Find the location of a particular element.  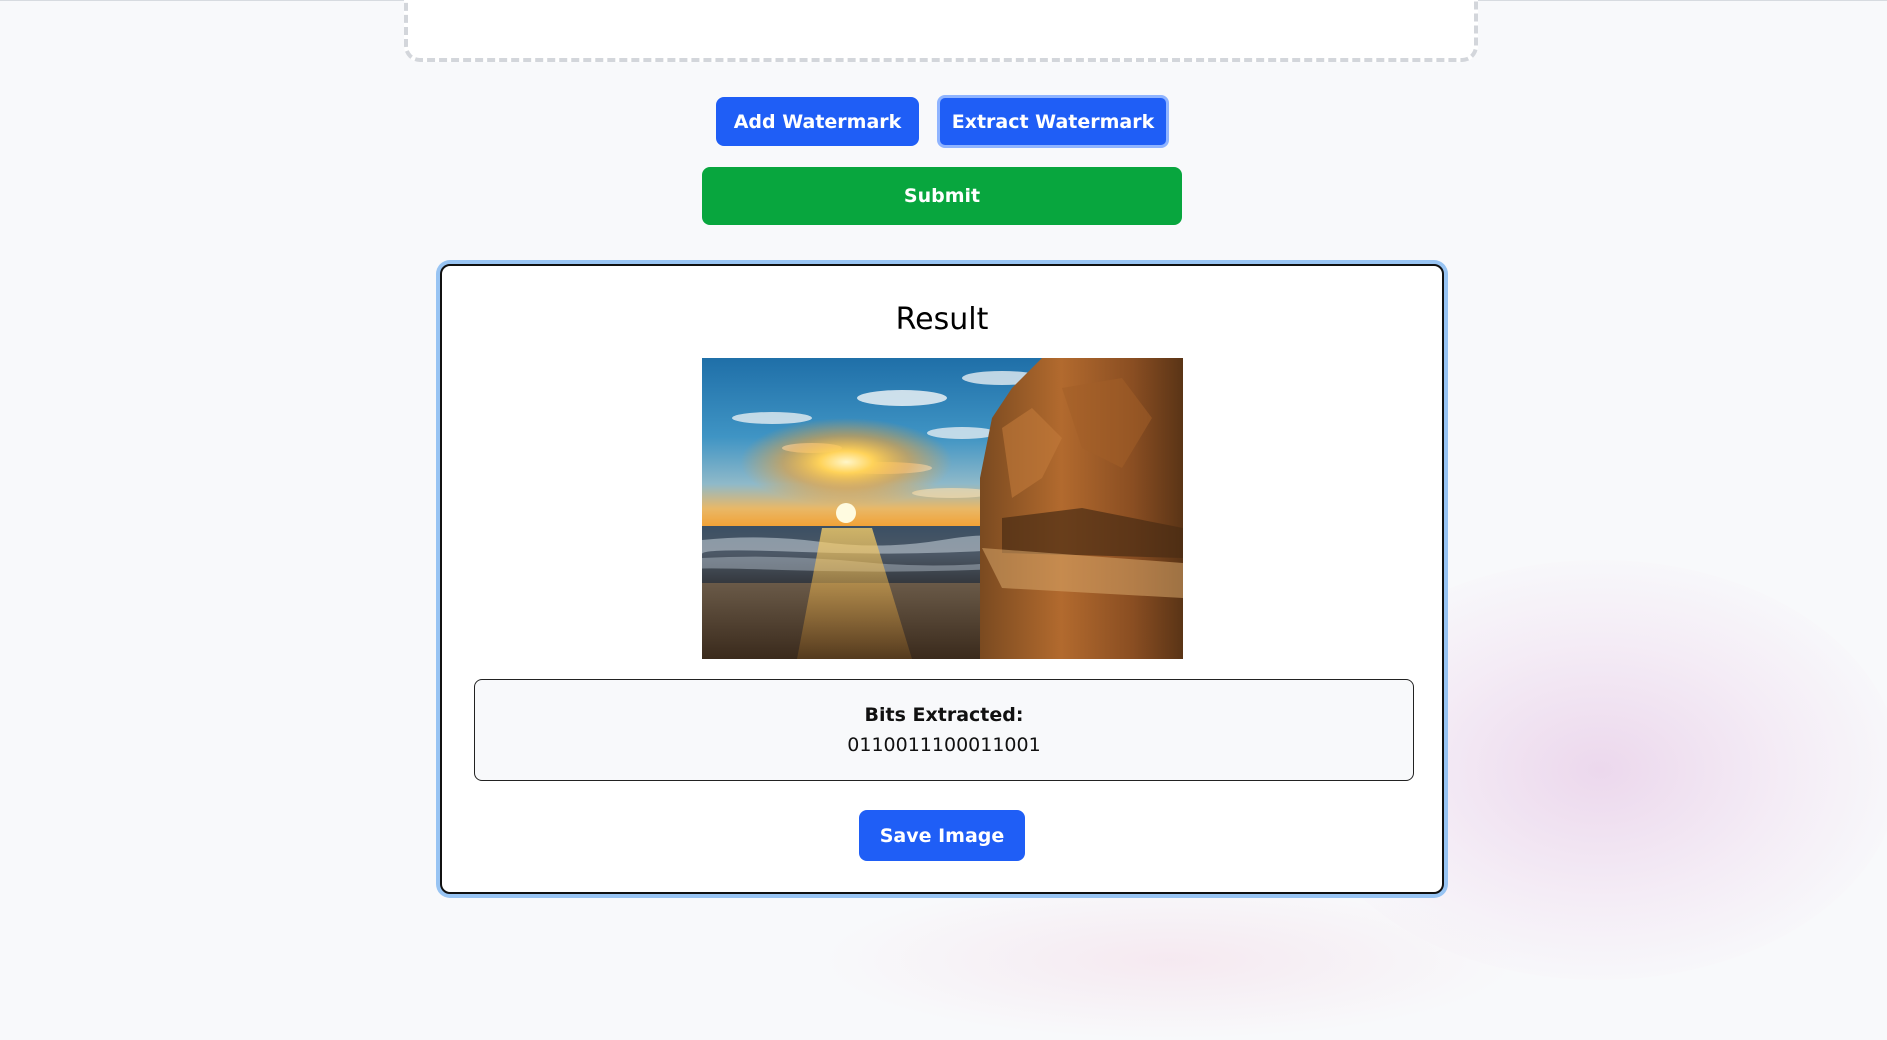

bits-extracted-label: Bits Extracted: is located at coordinates (944, 715).